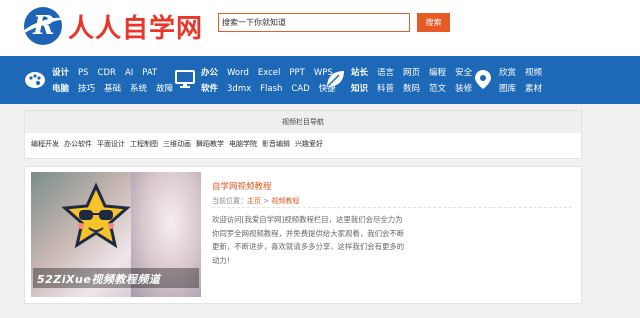 Image resolution: width=640 pixels, height=318 pixels. I want to click on nav-item: 技巧, so click(86, 89).